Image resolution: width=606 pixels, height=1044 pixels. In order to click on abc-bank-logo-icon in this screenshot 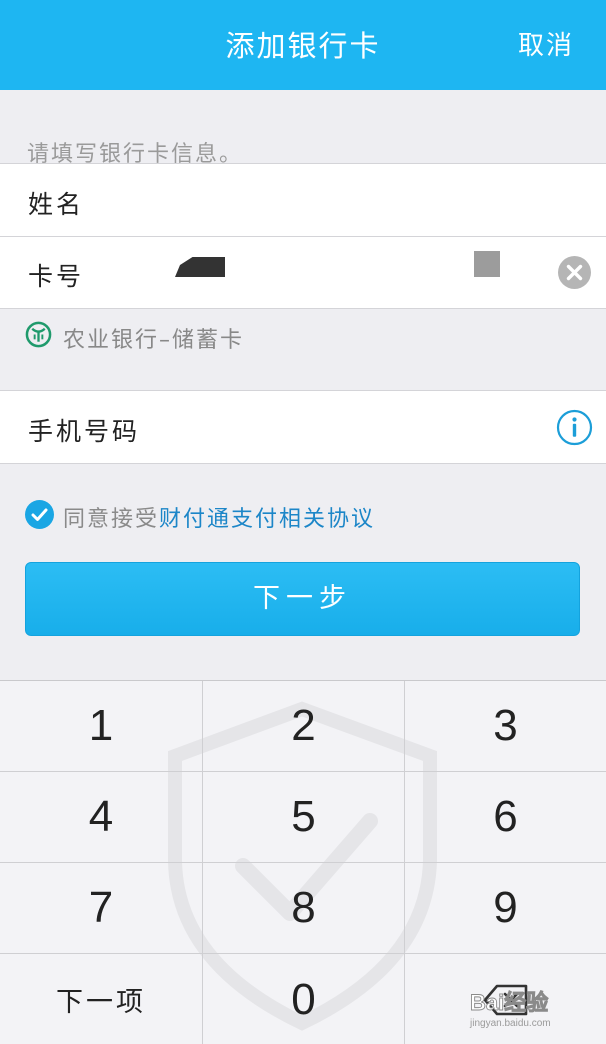, I will do `click(38, 334)`.